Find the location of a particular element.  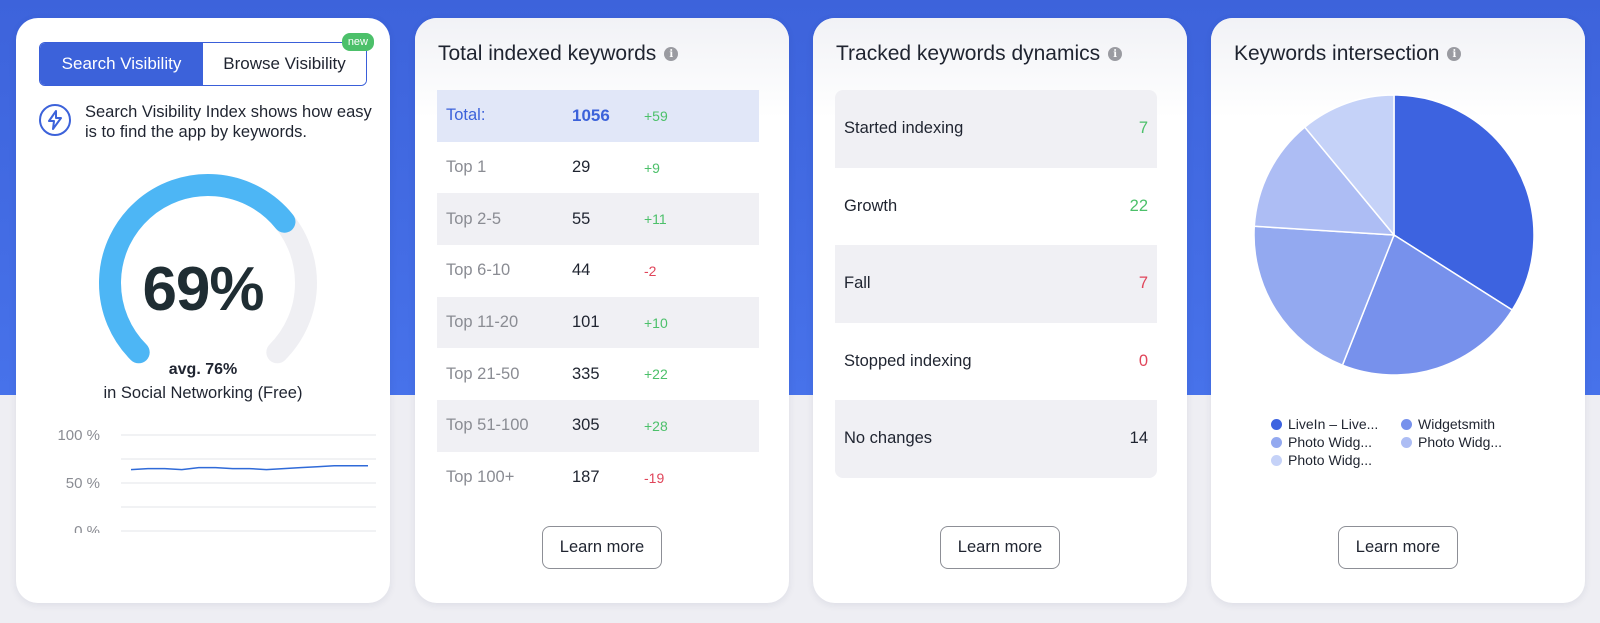

table-row: Top 100+ 187 -19 is located at coordinates (598, 478).